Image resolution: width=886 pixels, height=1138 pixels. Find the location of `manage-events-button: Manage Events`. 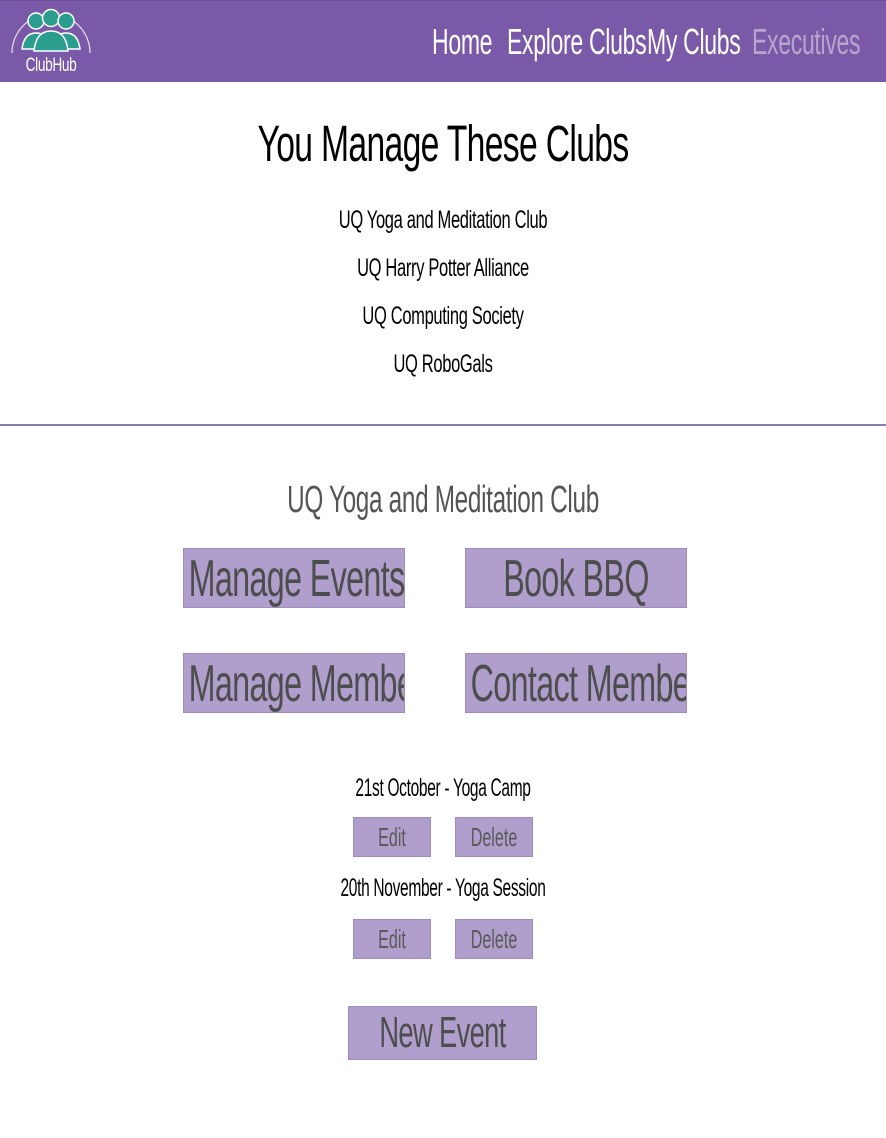

manage-events-button: Manage Events is located at coordinates (294, 578).